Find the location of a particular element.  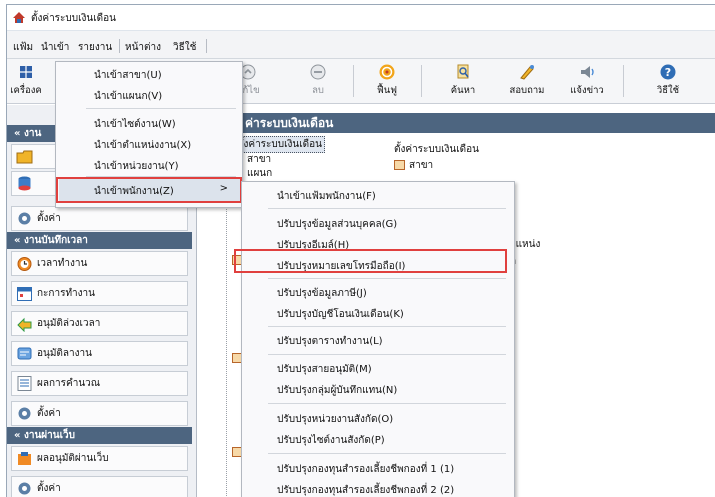

app-logo-icon is located at coordinates (19, 17).